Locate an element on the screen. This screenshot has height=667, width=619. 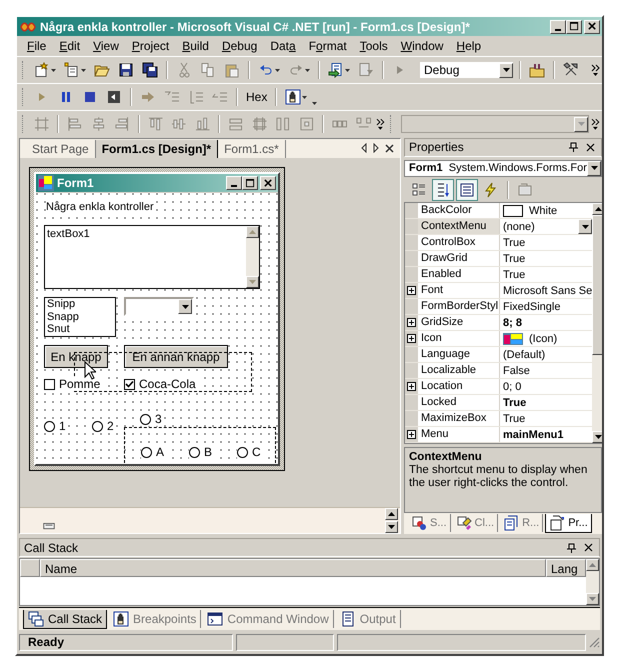
combo-box is located at coordinates (159, 306).